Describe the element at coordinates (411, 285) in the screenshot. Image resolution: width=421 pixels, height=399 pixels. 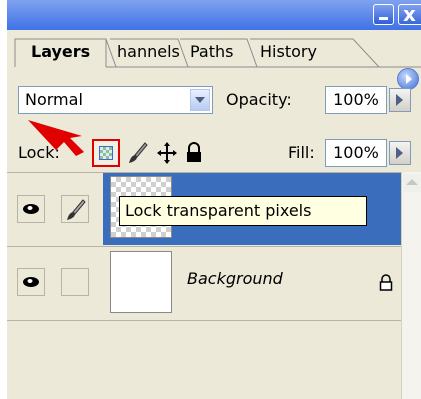
I see `layers-scrollbar` at that location.